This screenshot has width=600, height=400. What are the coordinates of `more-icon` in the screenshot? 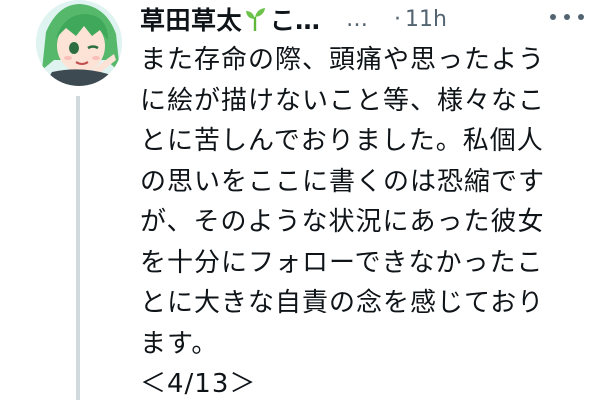 It's located at (567, 17).